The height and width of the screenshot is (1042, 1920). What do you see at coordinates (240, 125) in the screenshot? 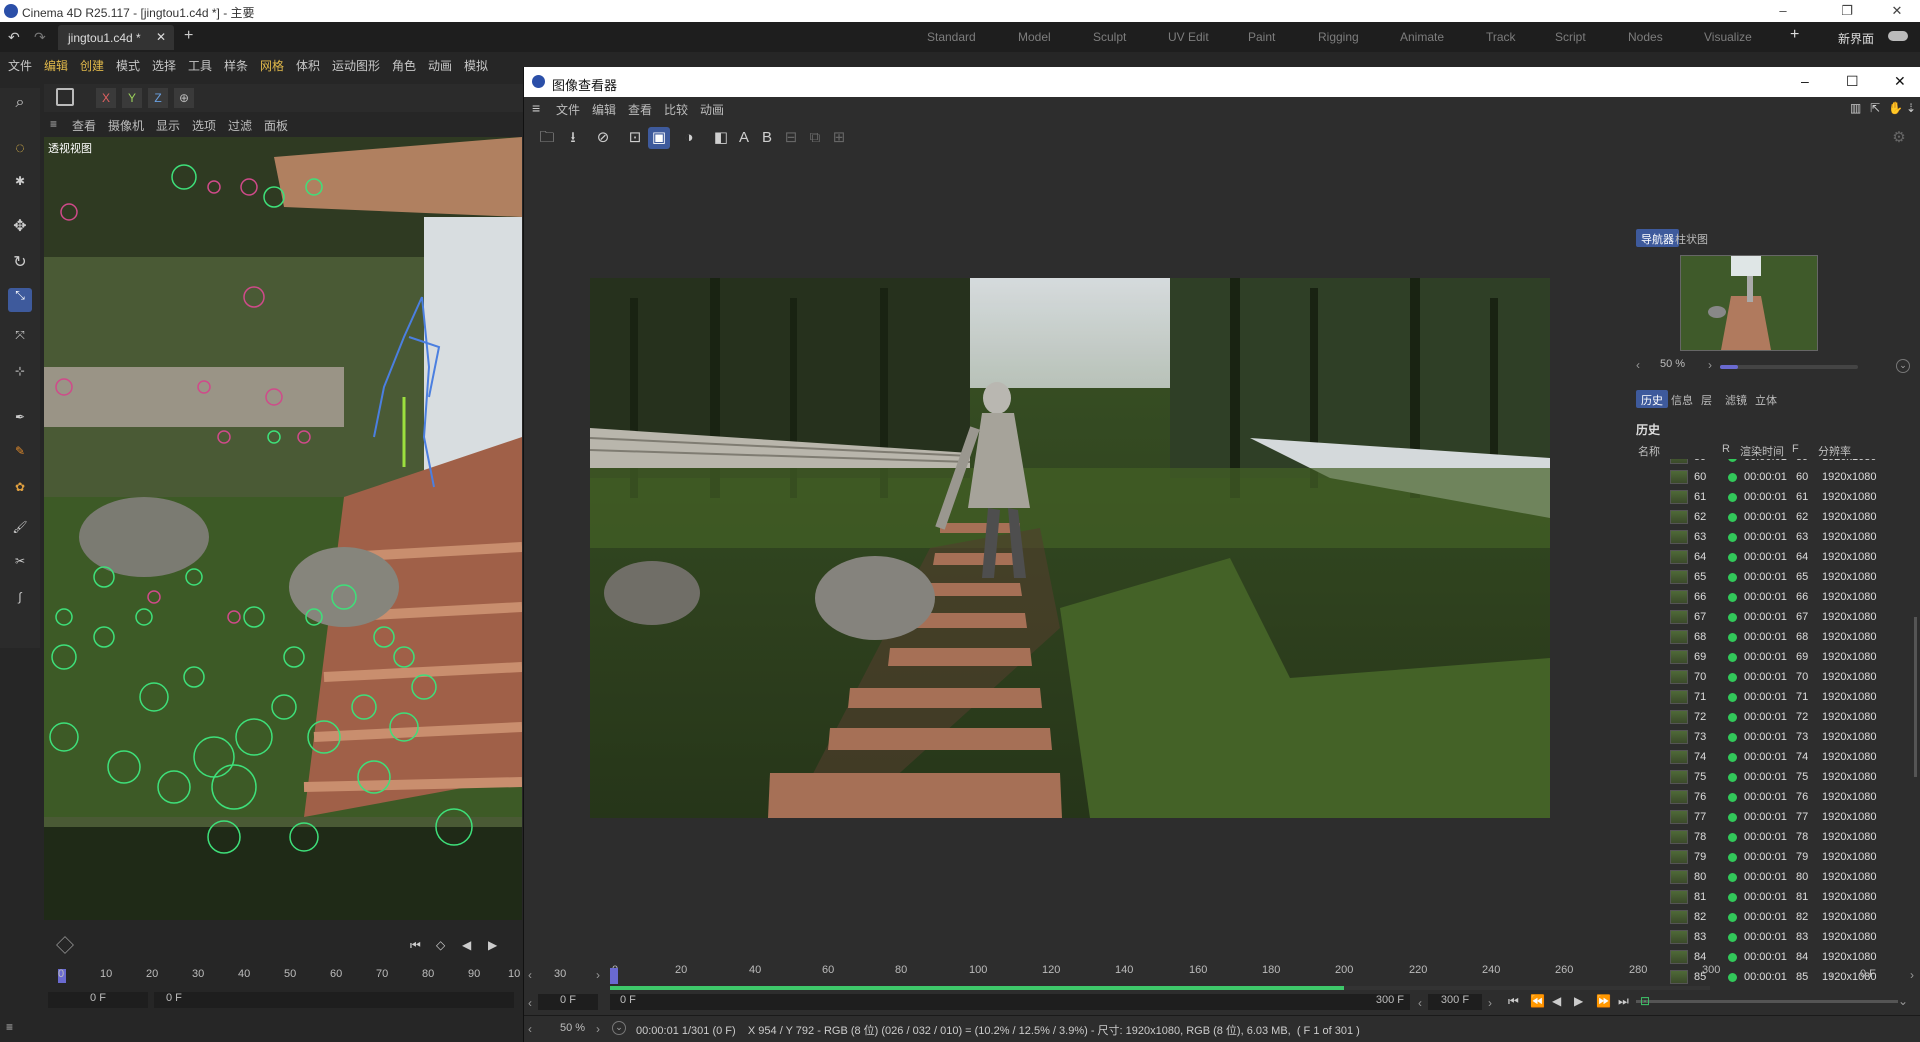
I see `vp-menu-filter: 过滤` at bounding box center [240, 125].